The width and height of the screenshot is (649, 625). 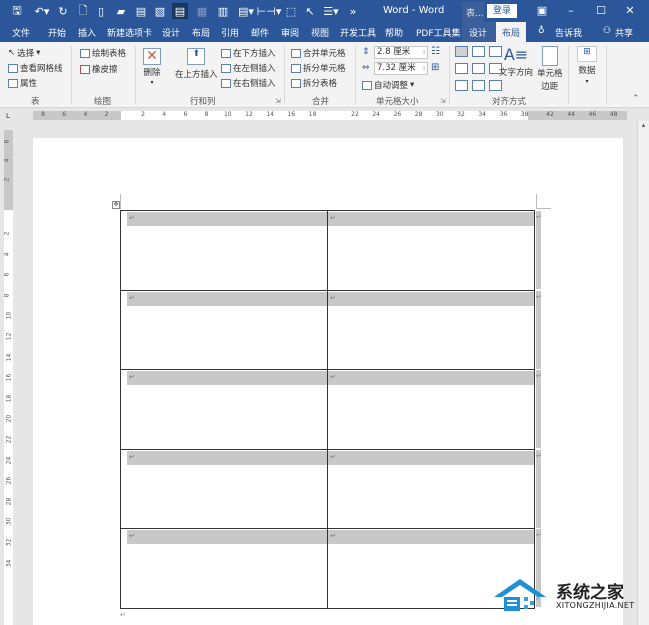 What do you see at coordinates (550, 69) in the screenshot?
I see `cell-margins-button: 单元格 边距` at bounding box center [550, 69].